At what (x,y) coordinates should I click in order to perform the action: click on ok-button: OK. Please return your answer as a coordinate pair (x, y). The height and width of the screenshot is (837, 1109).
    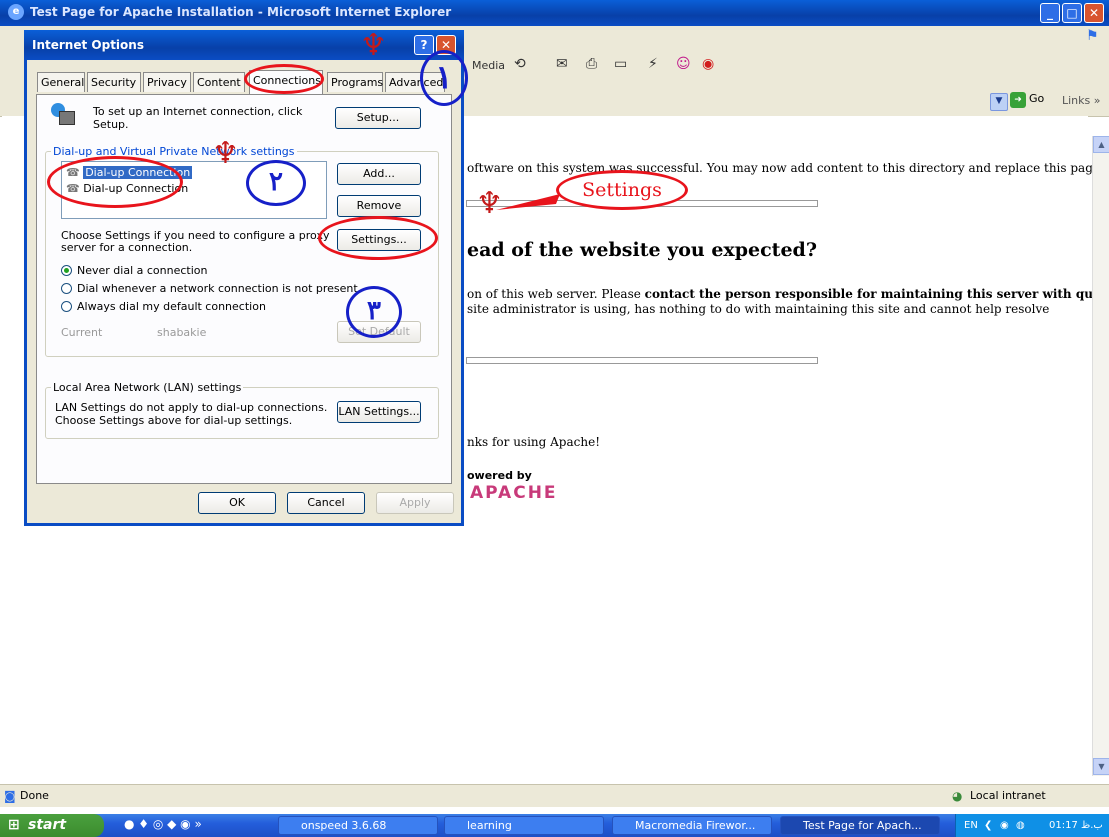
    Looking at the image, I should click on (237, 503).